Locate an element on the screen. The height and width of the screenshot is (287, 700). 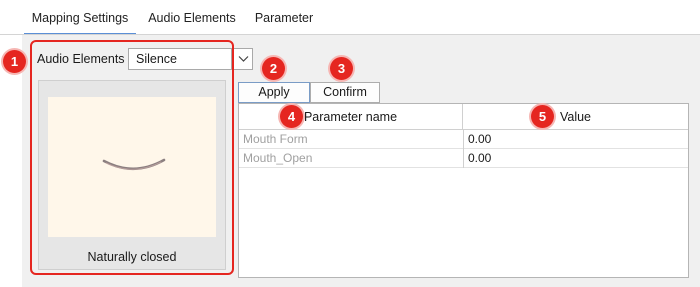
chevron-down-icon is located at coordinates (243, 59).